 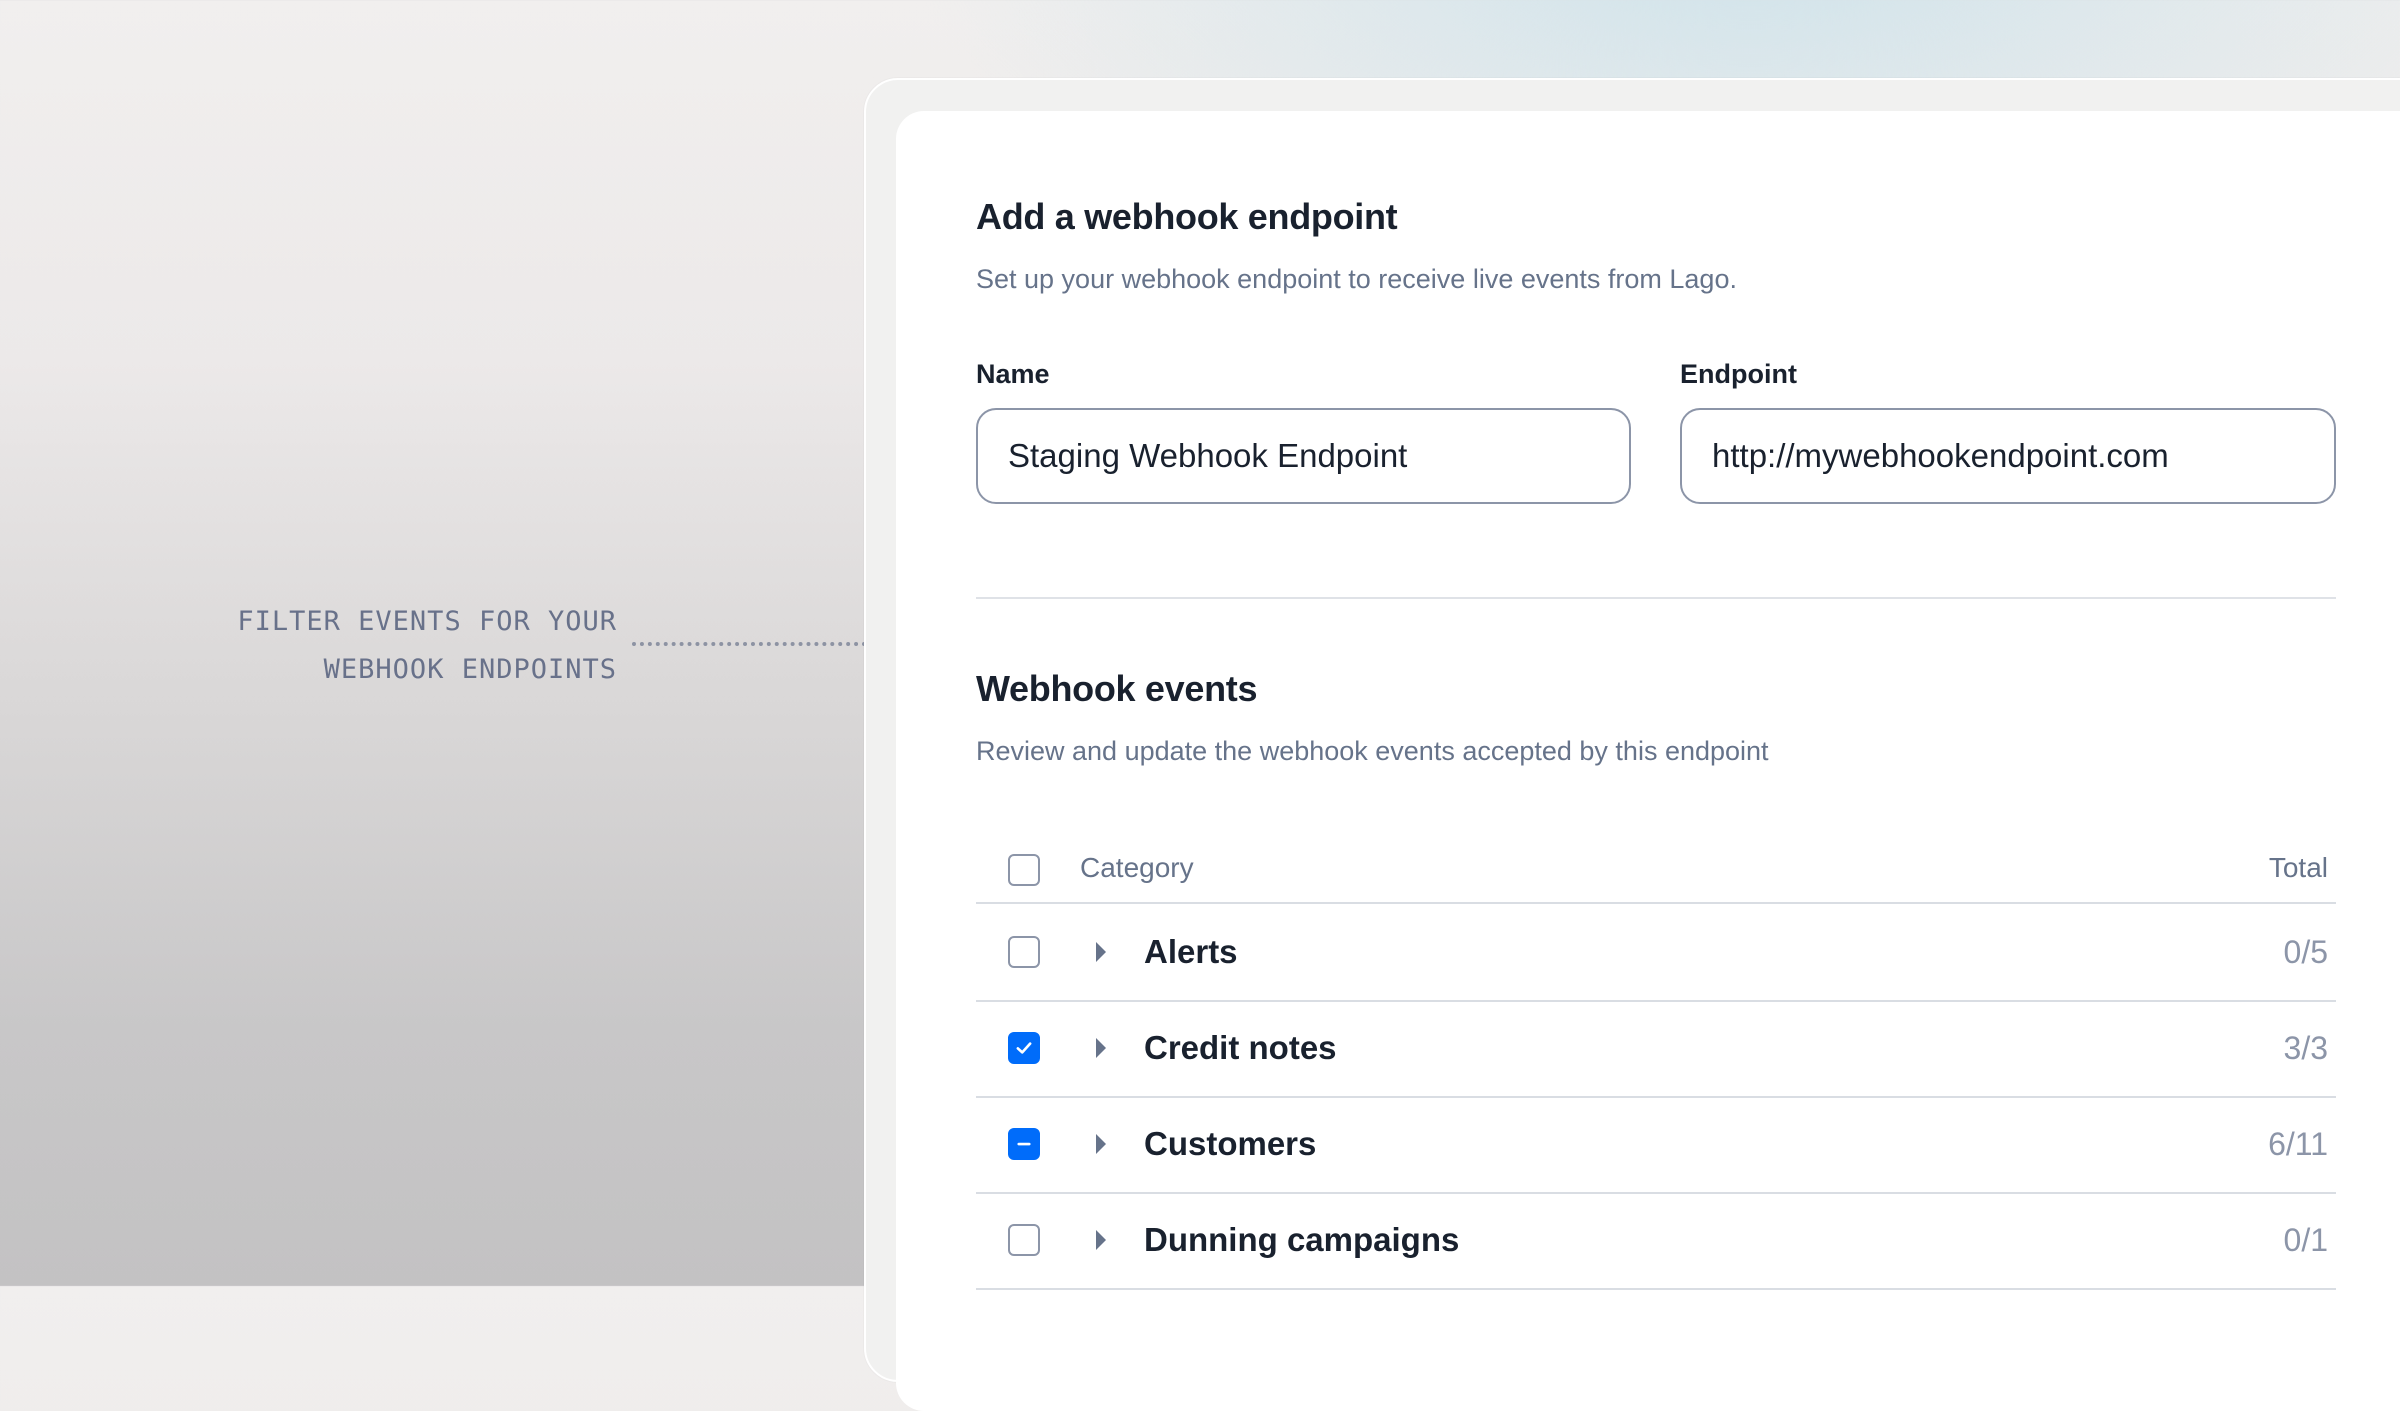 I want to click on category-column-header: Category, so click(x=1137, y=867).